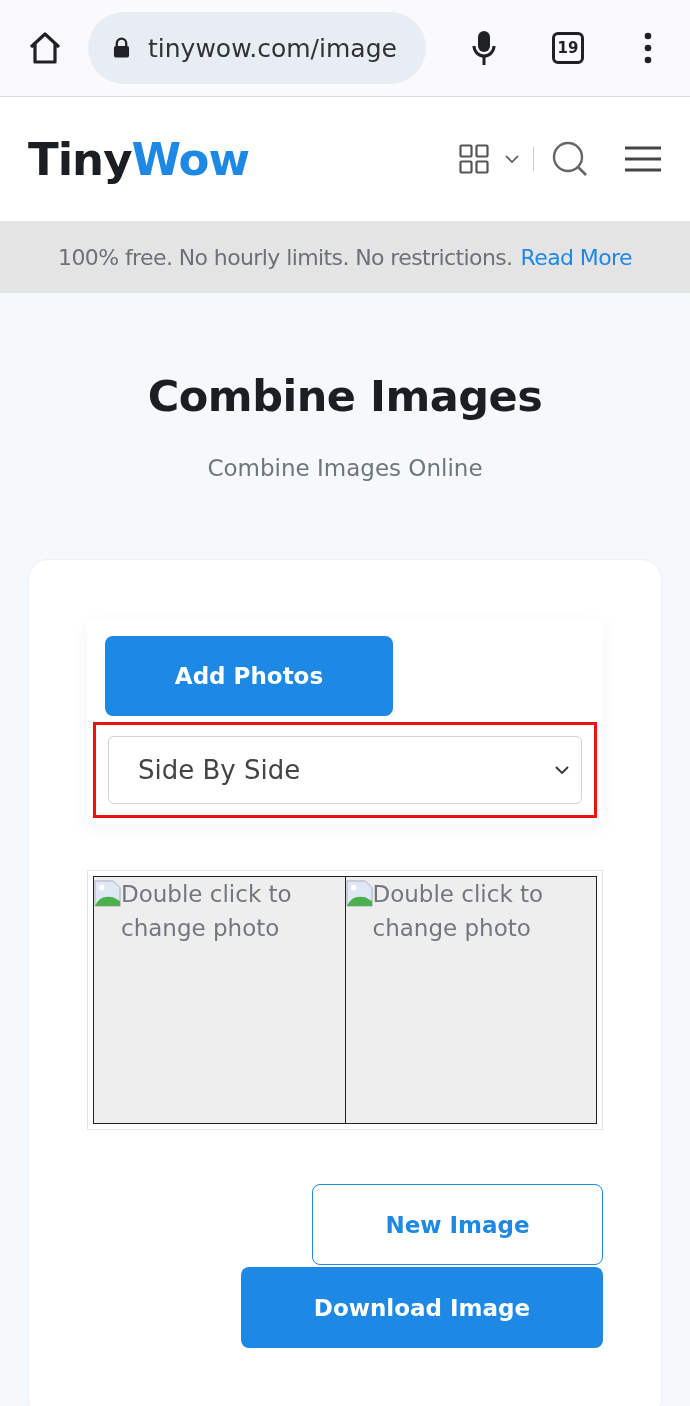  Describe the element at coordinates (422, 1307) in the screenshot. I see `download-button: Download Image` at that location.